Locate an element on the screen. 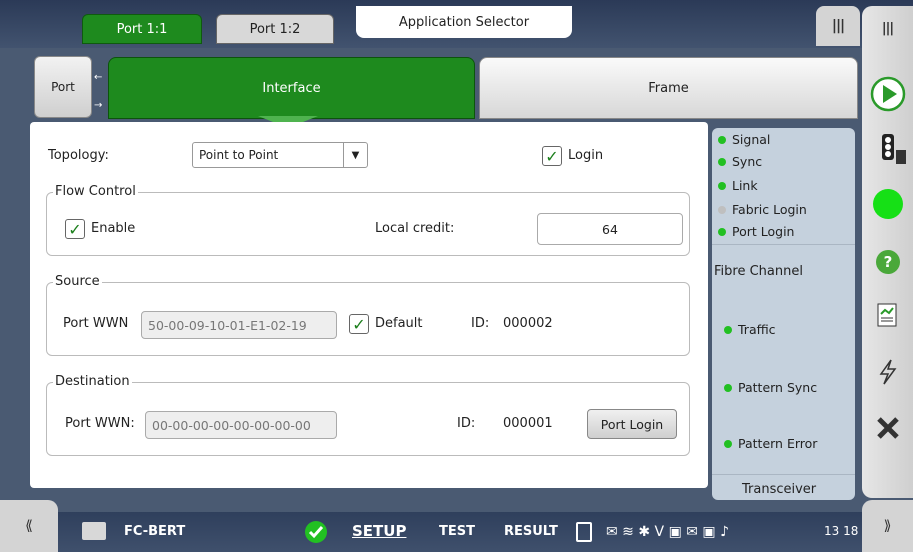 This screenshot has width=913, height=552. status-pattern-sync: Pattern Sync is located at coordinates (770, 387).